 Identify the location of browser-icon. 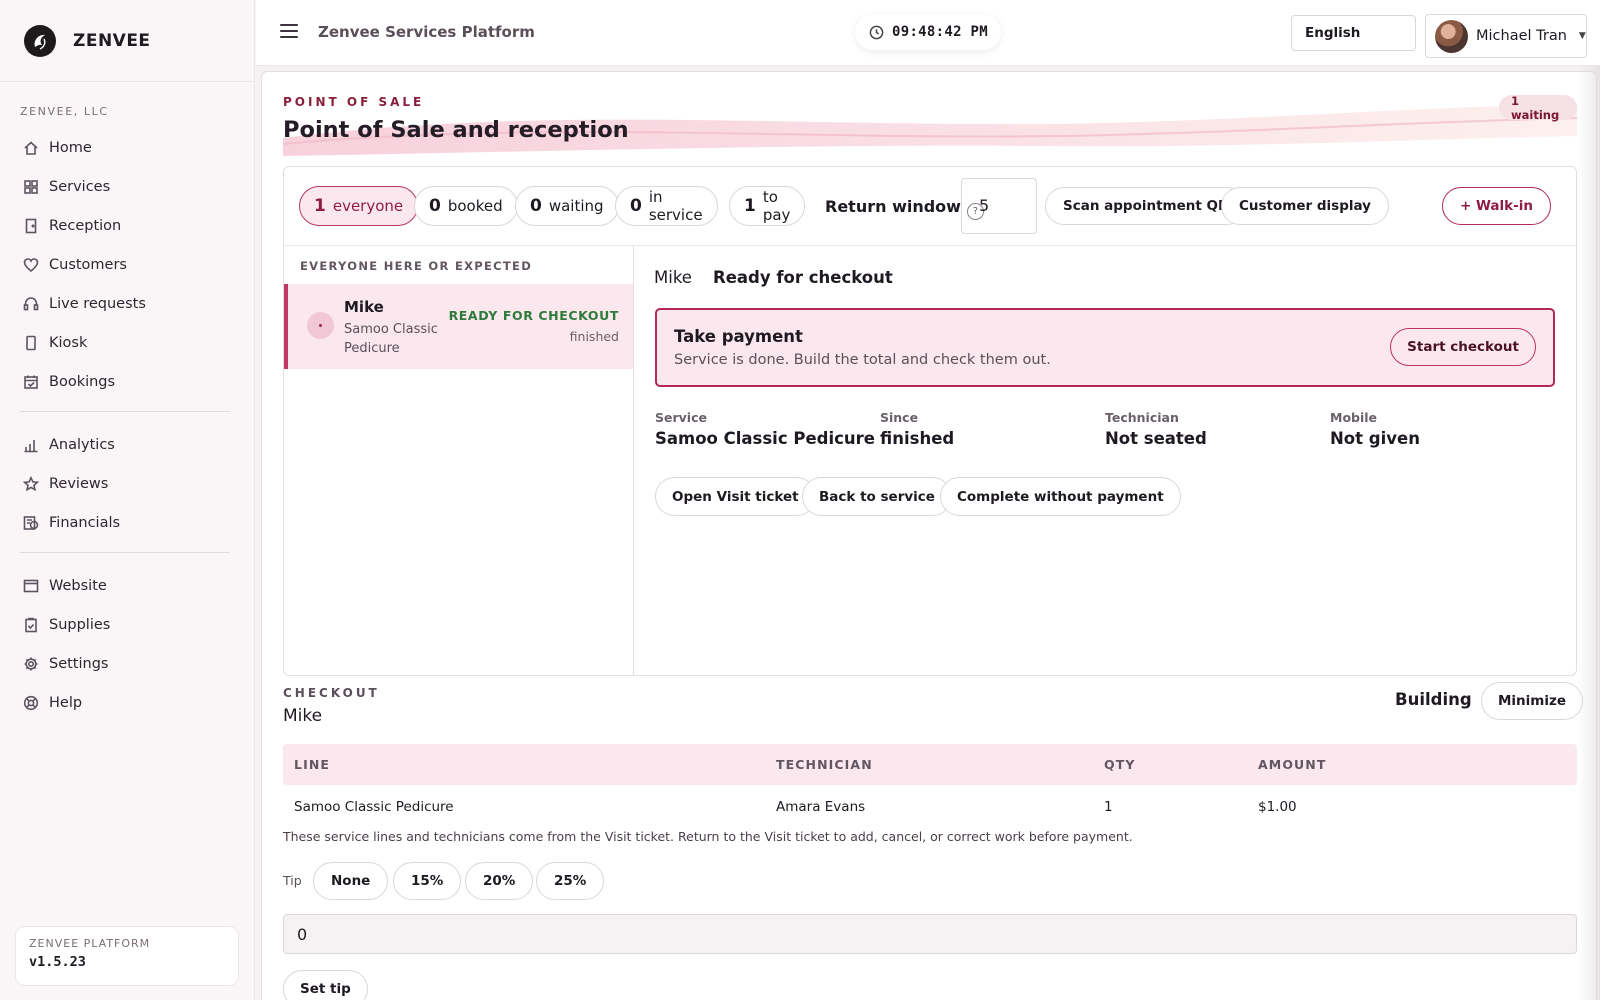
(31, 585).